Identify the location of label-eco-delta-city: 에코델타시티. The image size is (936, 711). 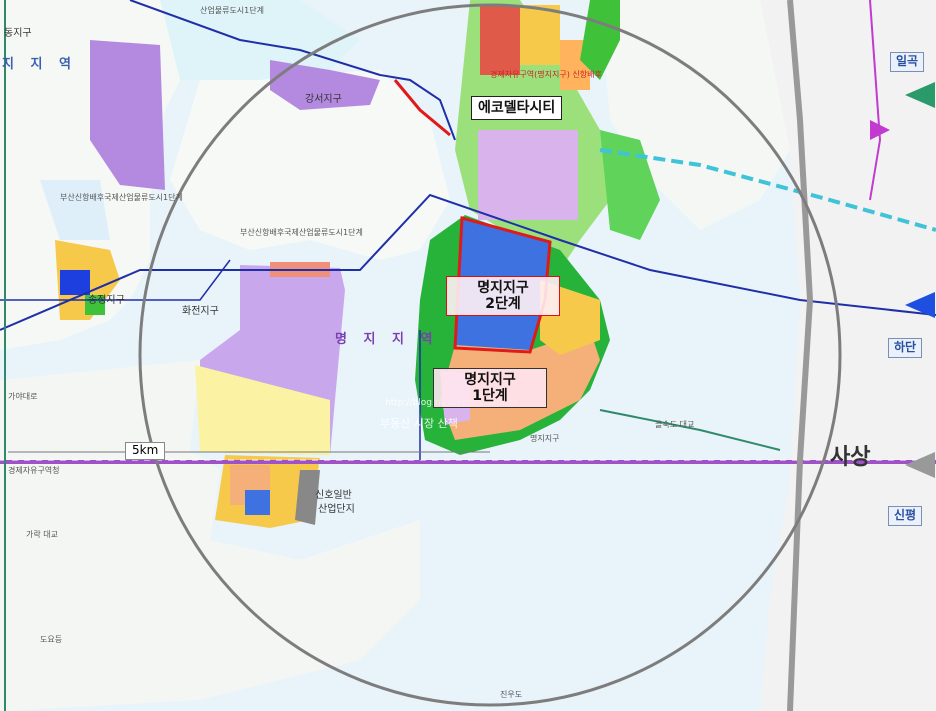
(517, 108).